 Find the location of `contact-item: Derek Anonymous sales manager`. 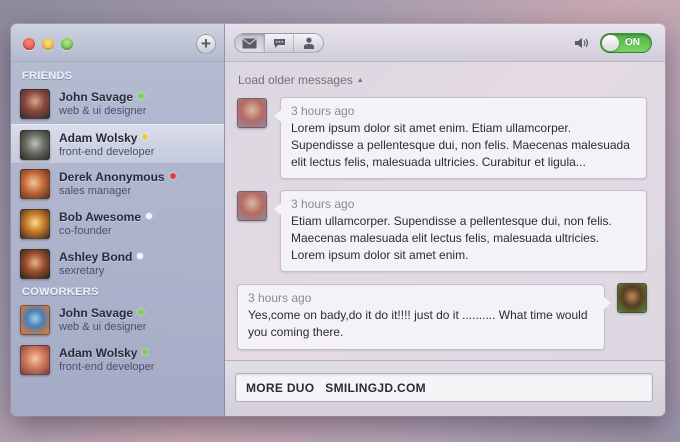

contact-item: Derek Anonymous sales manager is located at coordinates (117, 184).